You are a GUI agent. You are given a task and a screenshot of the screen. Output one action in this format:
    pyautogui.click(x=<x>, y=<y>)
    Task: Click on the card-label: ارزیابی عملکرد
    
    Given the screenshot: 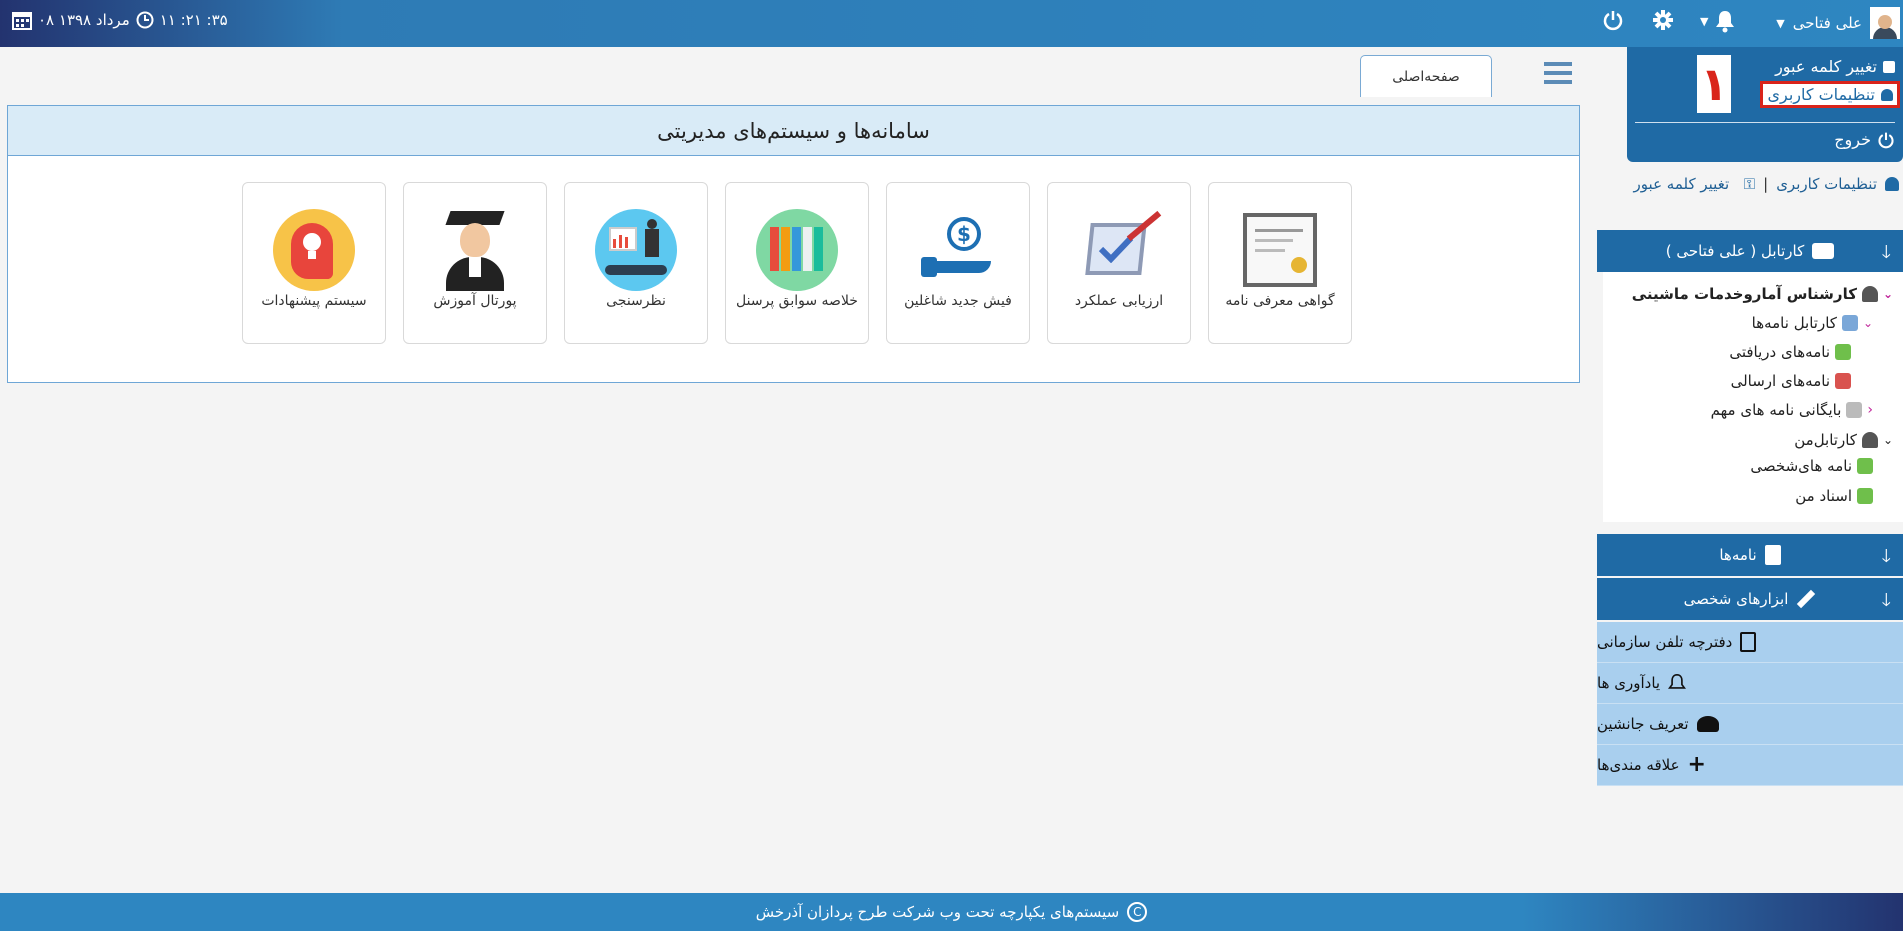 What is the action you would take?
    pyautogui.click(x=1119, y=301)
    